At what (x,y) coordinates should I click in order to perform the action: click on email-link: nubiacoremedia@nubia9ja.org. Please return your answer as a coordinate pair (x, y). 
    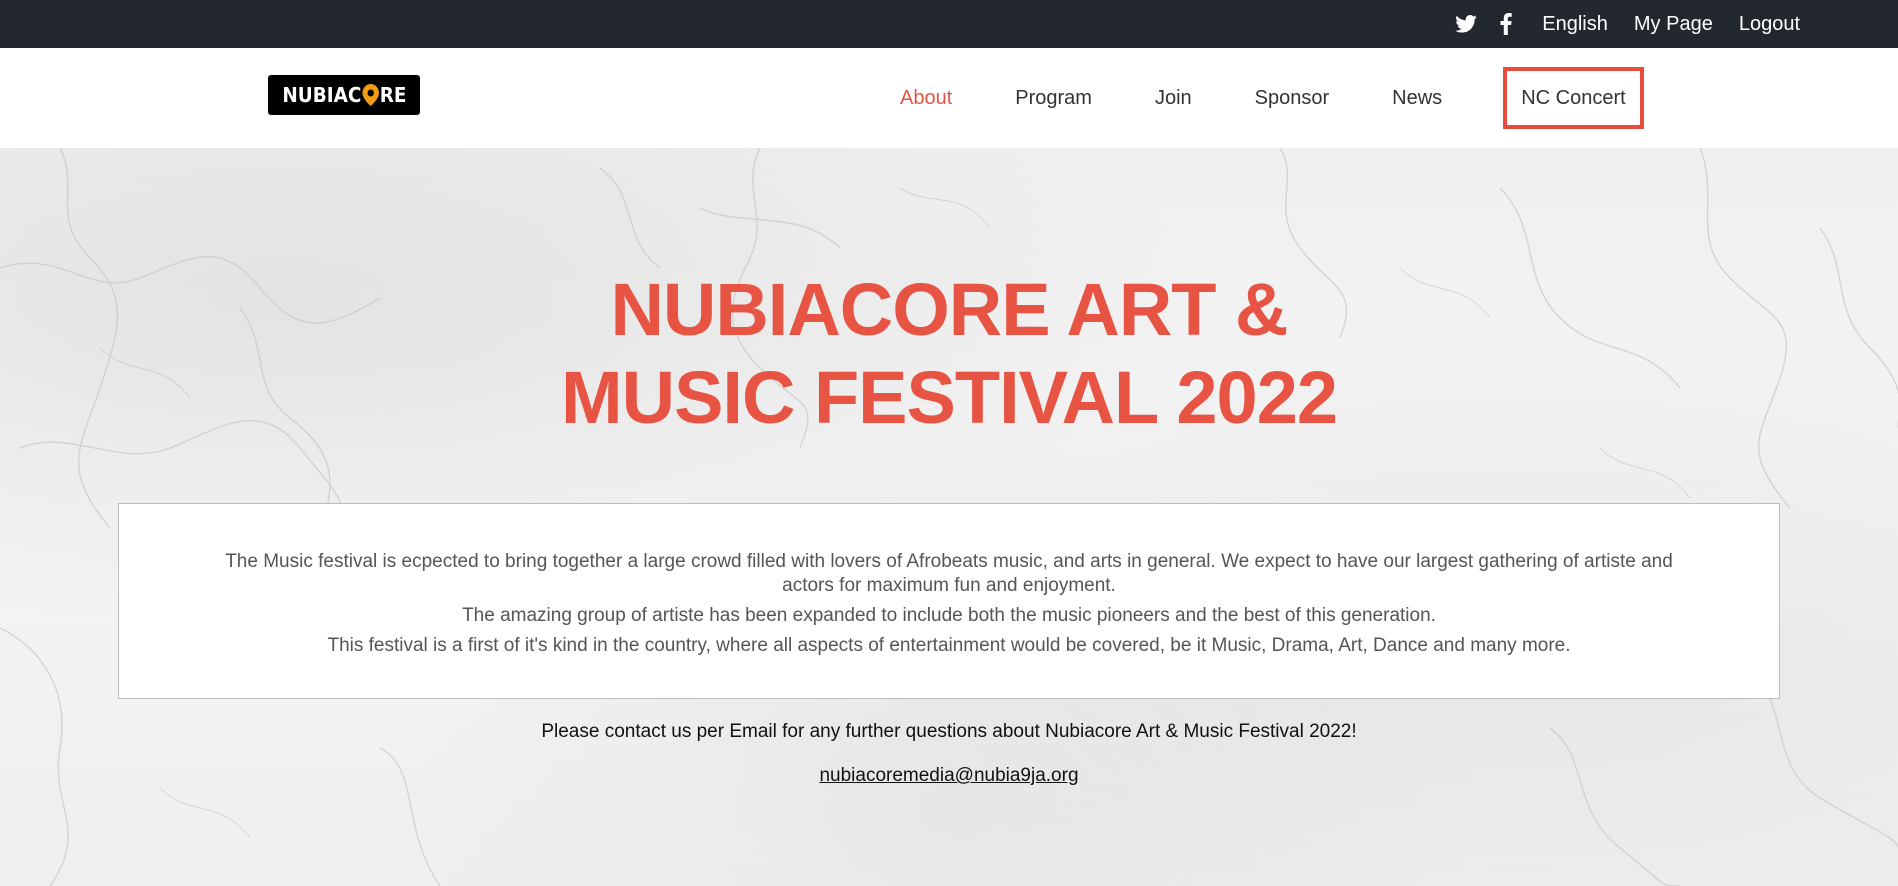
    Looking at the image, I should click on (948, 775).